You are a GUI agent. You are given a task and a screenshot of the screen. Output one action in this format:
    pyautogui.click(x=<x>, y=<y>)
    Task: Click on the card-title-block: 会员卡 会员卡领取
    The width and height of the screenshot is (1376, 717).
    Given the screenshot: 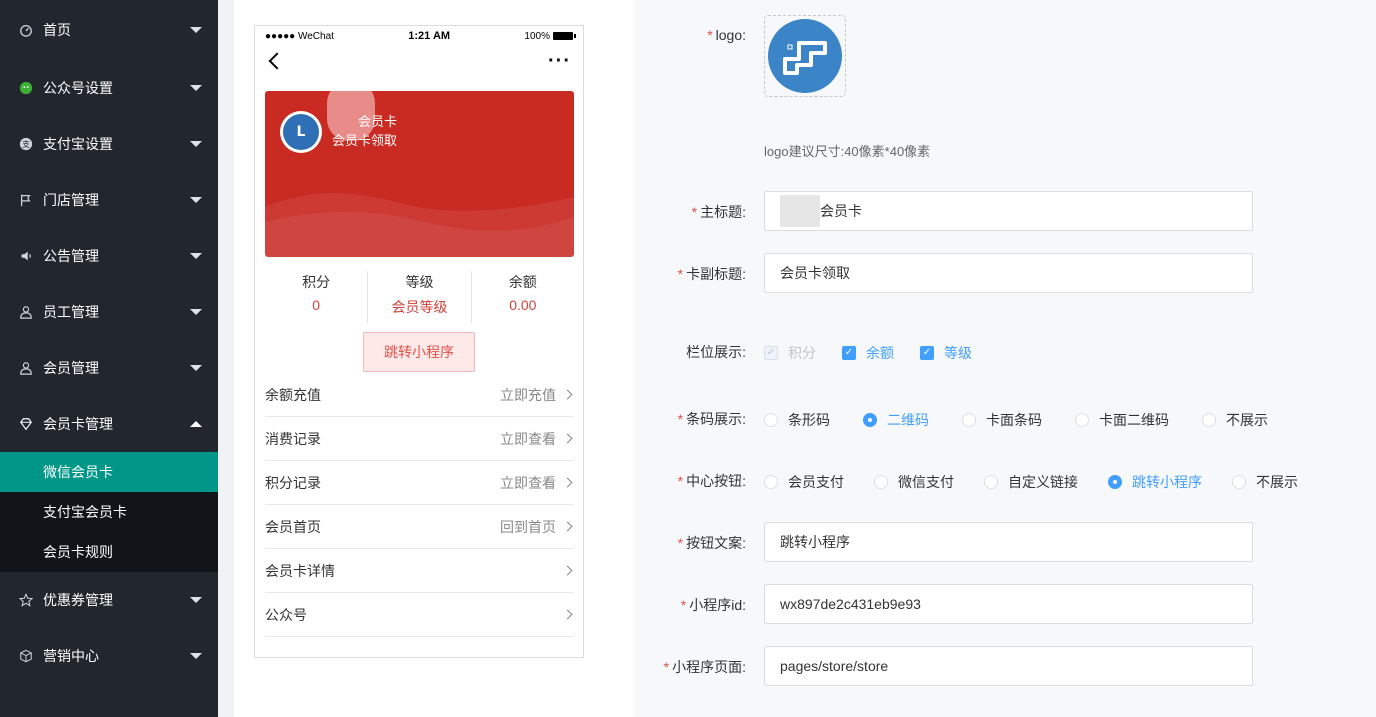 What is the action you would take?
    pyautogui.click(x=364, y=131)
    